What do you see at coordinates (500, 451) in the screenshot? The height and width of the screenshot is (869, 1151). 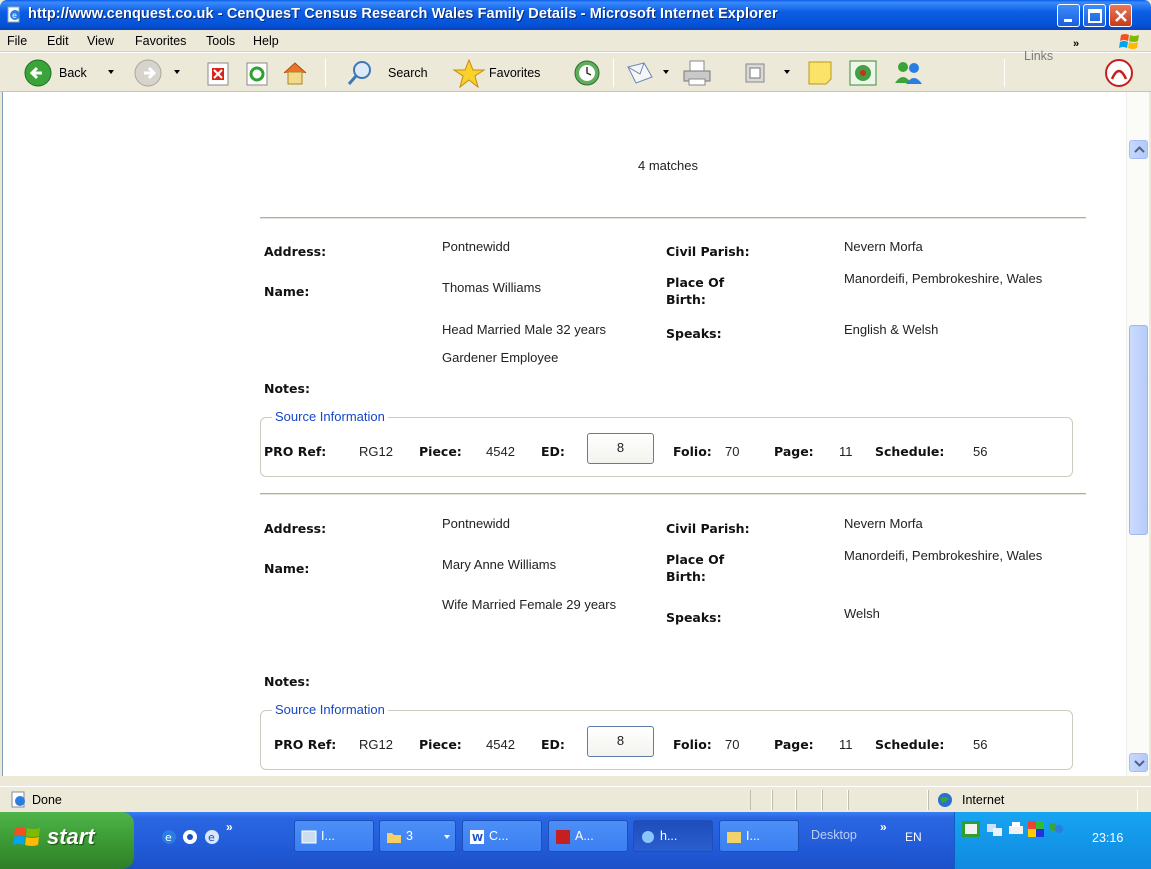 I see `piece-value: 4542` at bounding box center [500, 451].